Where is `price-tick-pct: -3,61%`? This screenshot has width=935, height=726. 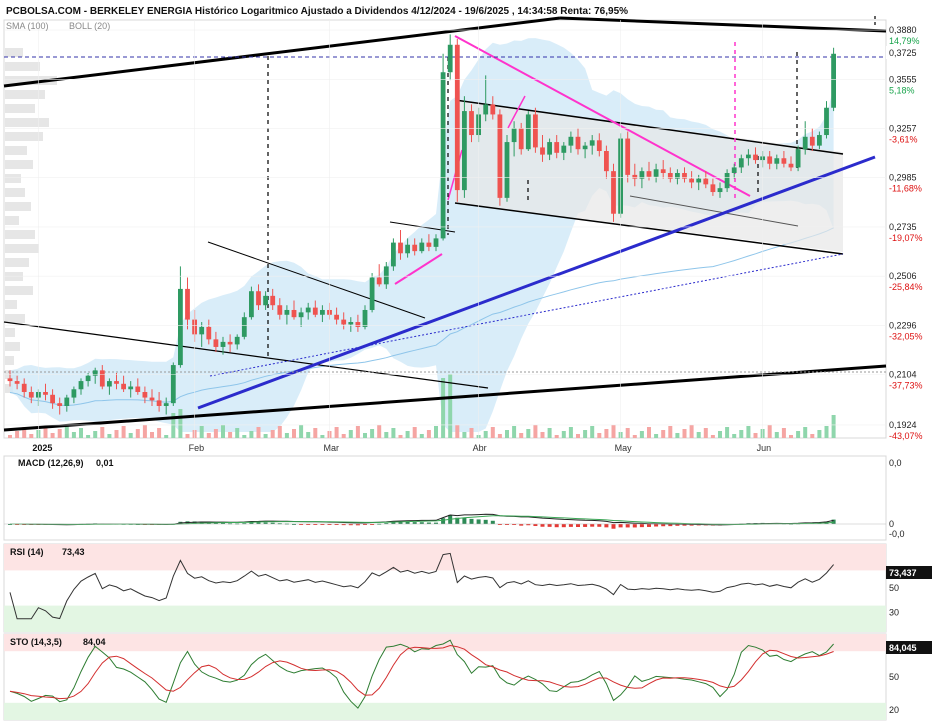 price-tick-pct: -3,61% is located at coordinates (903, 140).